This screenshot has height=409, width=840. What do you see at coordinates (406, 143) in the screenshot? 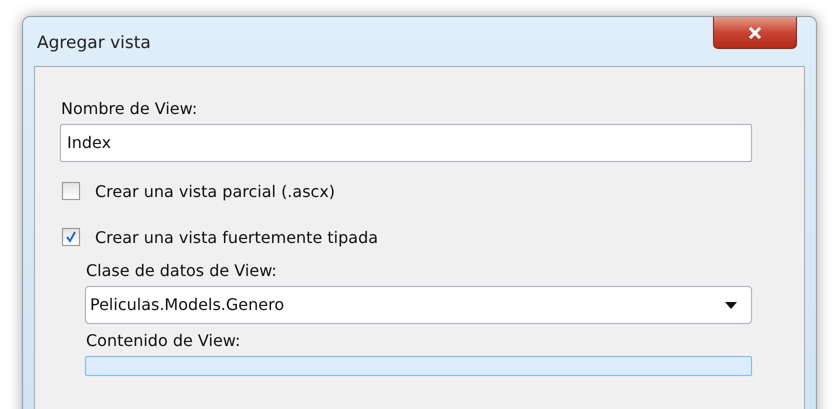
I see `name-field: Index` at bounding box center [406, 143].